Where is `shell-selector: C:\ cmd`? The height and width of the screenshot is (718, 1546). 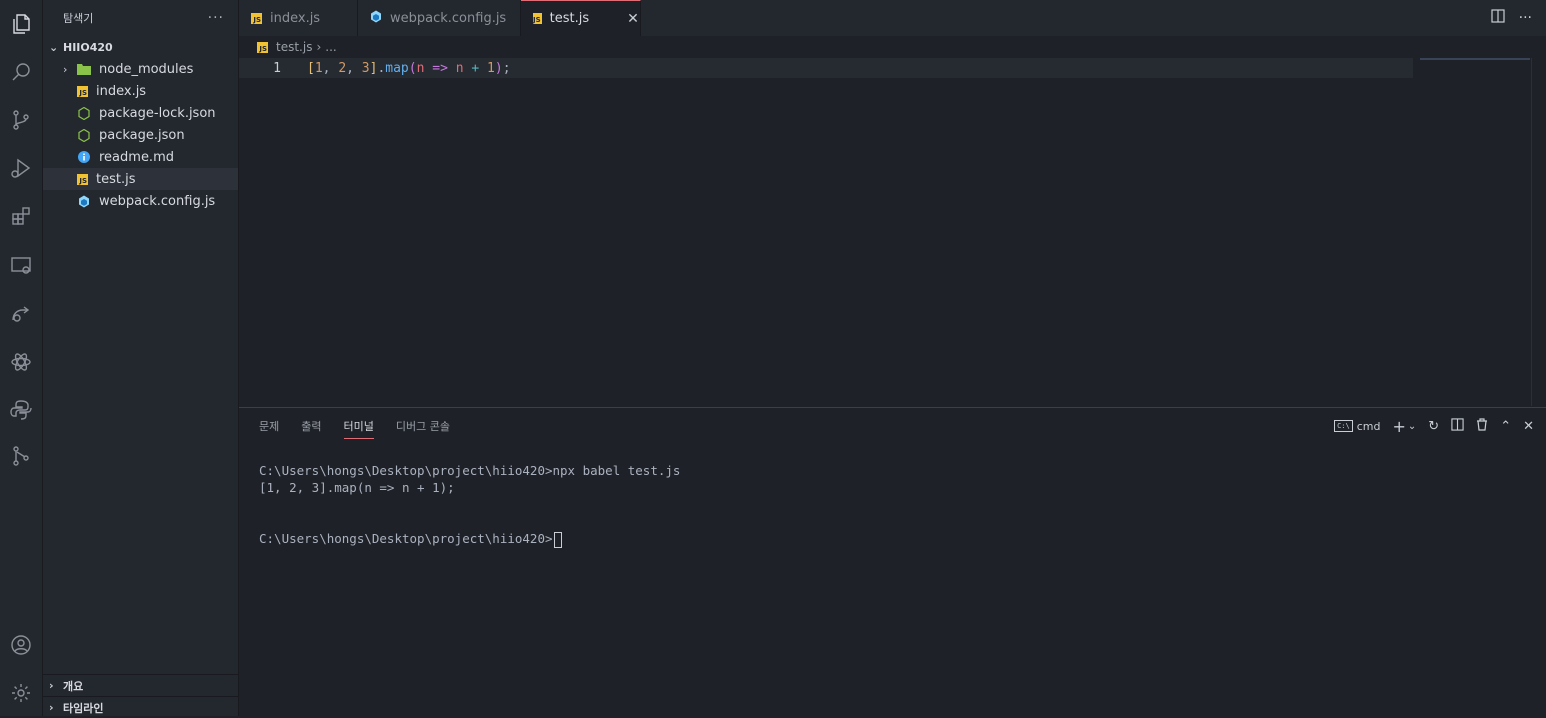
shell-selector: C:\ cmd is located at coordinates (1357, 426).